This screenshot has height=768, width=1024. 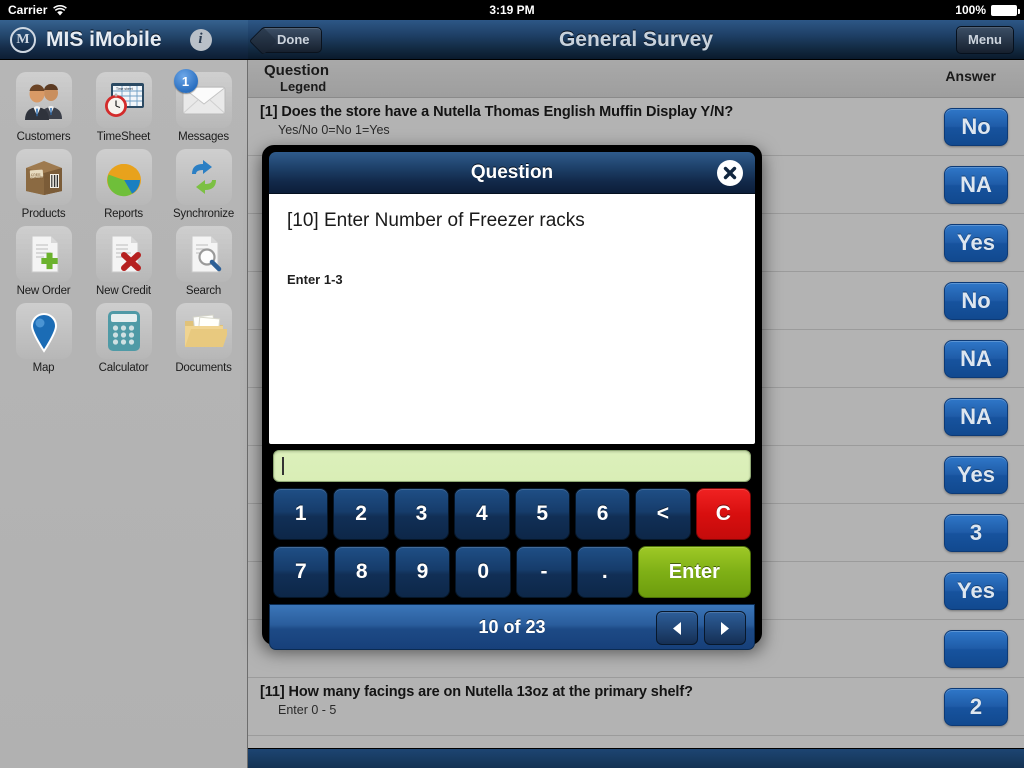 I want to click on sidebar-item-label: New Order, so click(x=43, y=291).